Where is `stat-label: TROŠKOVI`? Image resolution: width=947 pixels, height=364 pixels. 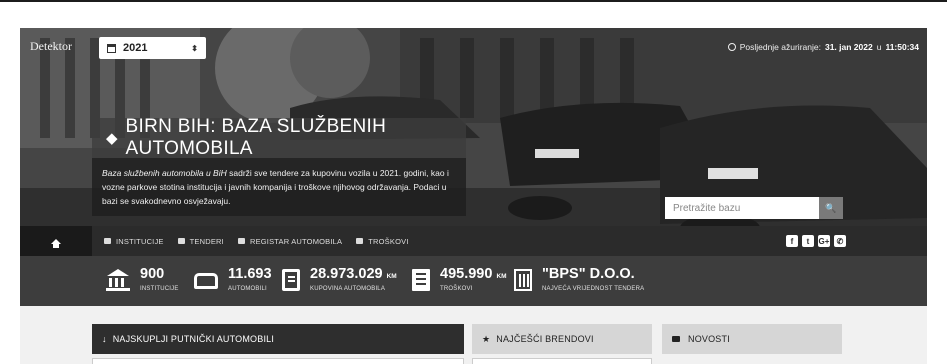 stat-label: TROŠKOVI is located at coordinates (456, 289).